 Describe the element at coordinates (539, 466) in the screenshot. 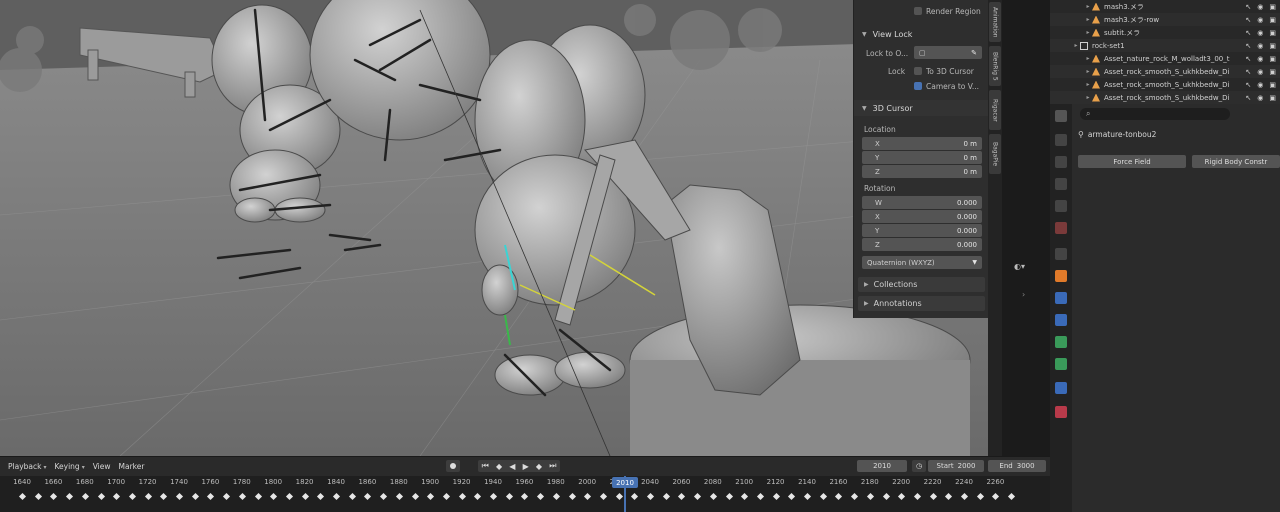

I see `next-keyframe-icon: ◆` at that location.